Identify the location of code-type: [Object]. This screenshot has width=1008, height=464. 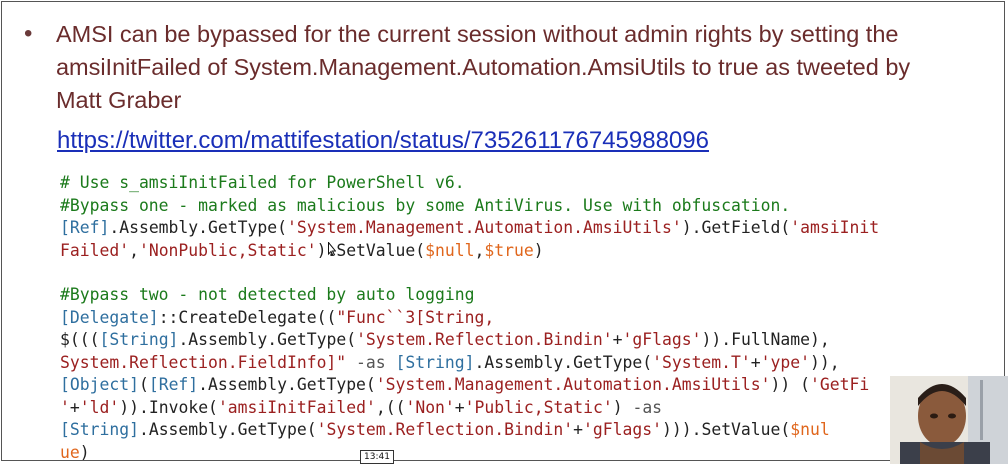
(99, 384).